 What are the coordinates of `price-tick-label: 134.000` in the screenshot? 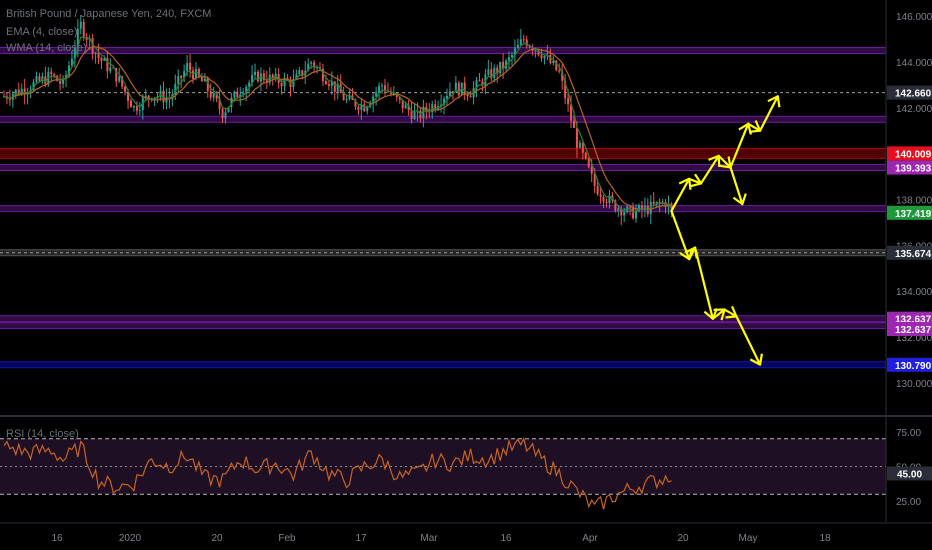 It's located at (914, 292).